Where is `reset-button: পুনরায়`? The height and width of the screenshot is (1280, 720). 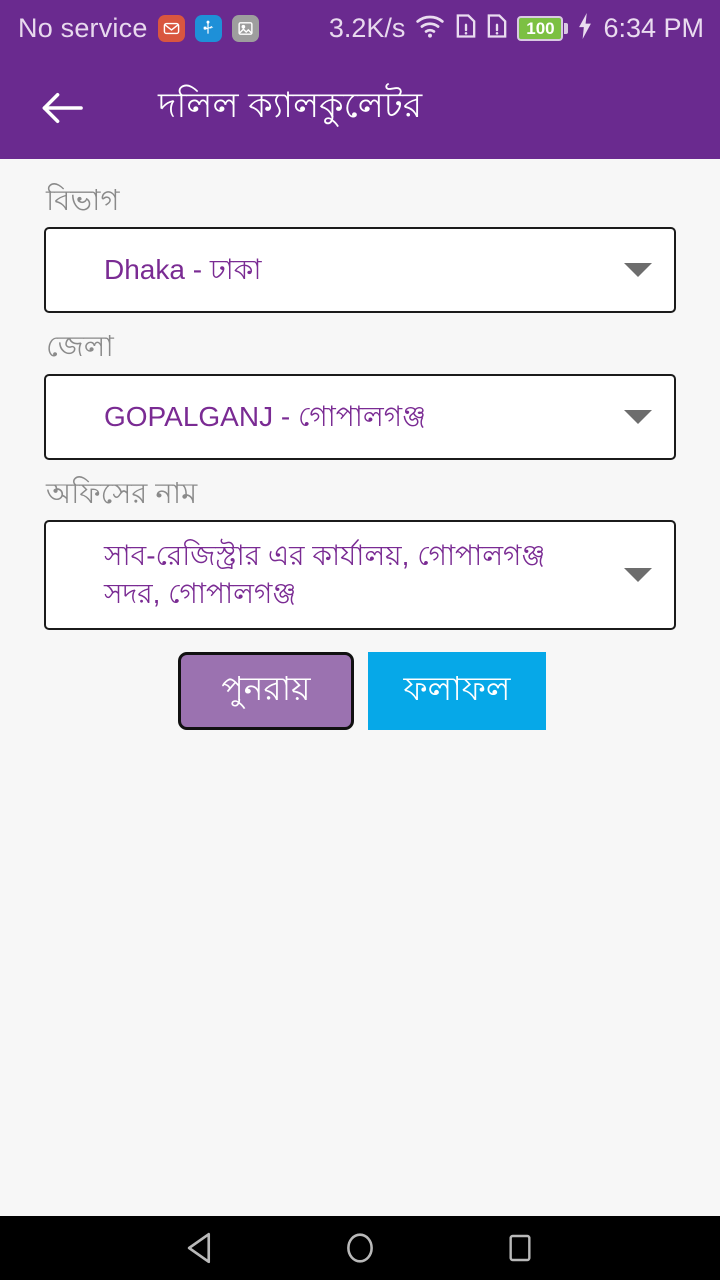
reset-button: পুনরায় is located at coordinates (266, 690).